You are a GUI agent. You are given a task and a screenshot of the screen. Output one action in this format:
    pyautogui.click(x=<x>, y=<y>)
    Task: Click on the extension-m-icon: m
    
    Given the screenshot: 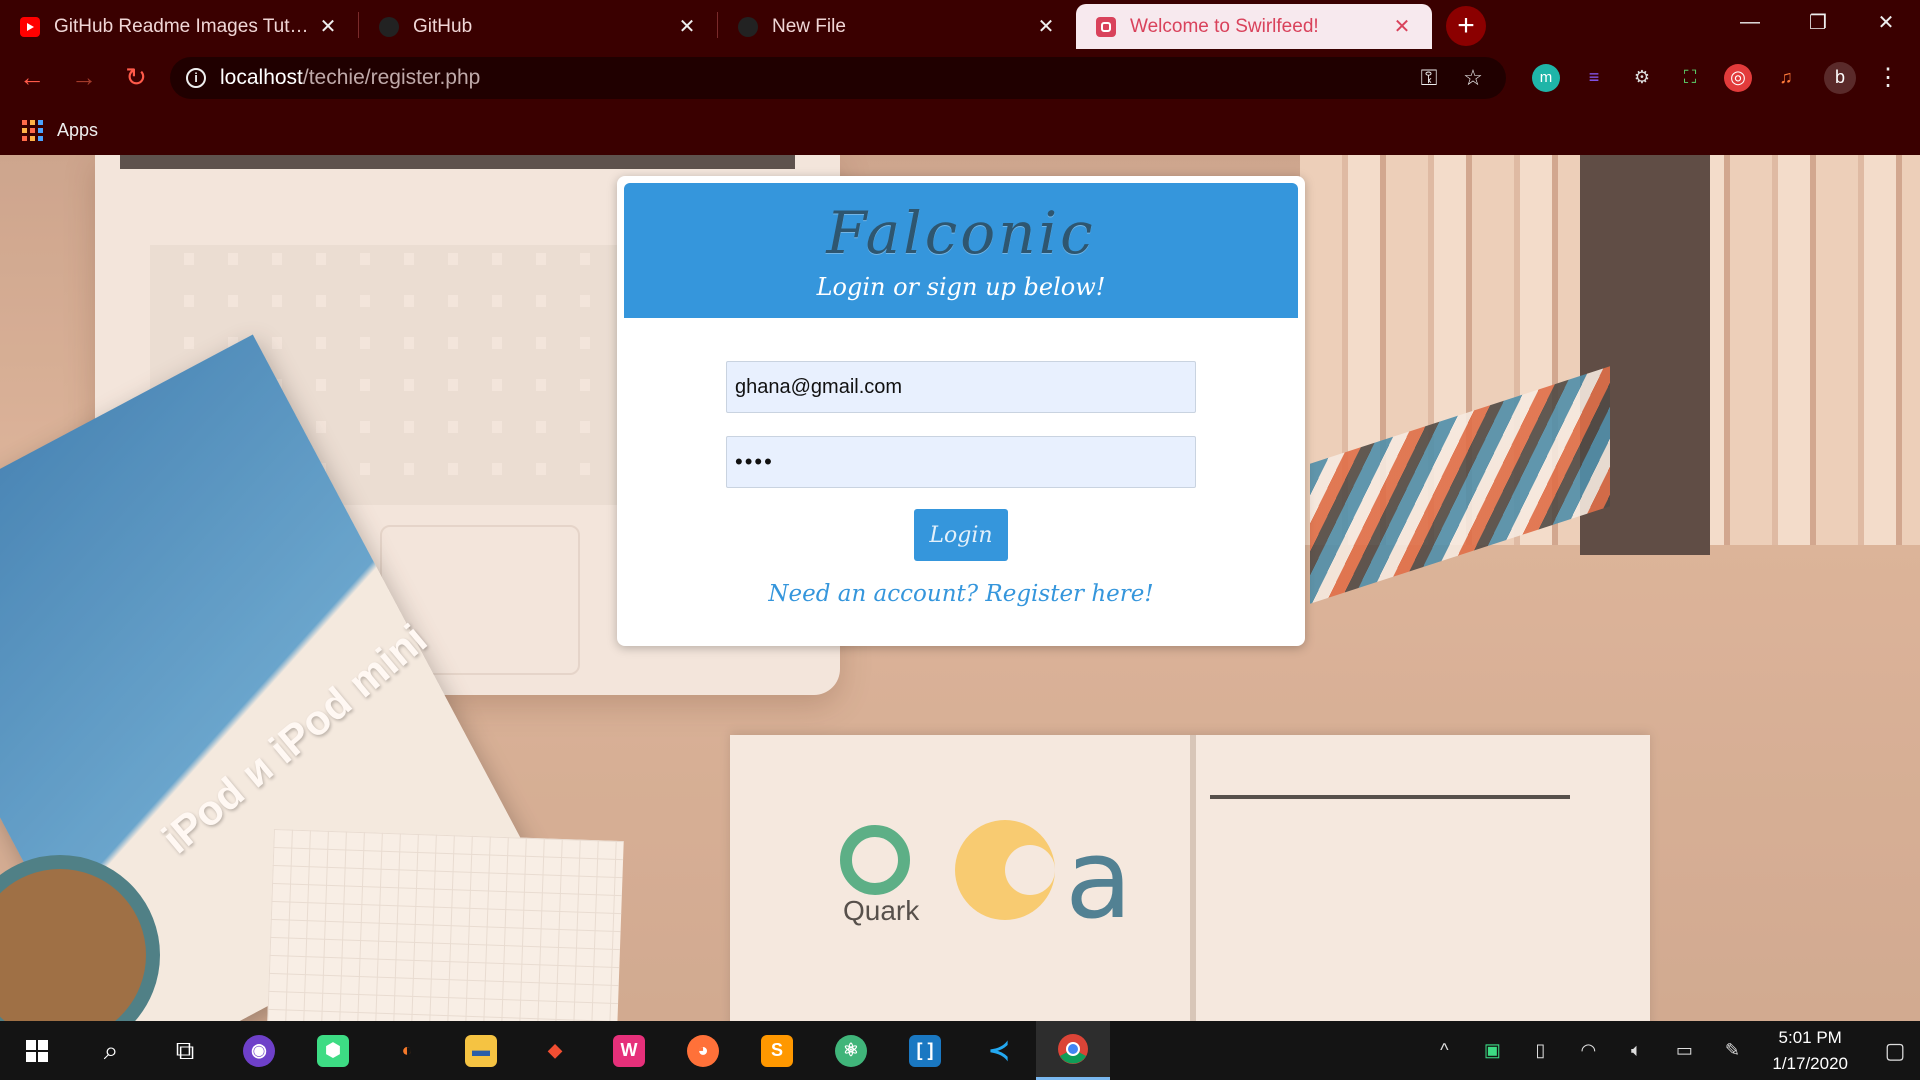 What is the action you would take?
    pyautogui.click(x=1546, y=77)
    